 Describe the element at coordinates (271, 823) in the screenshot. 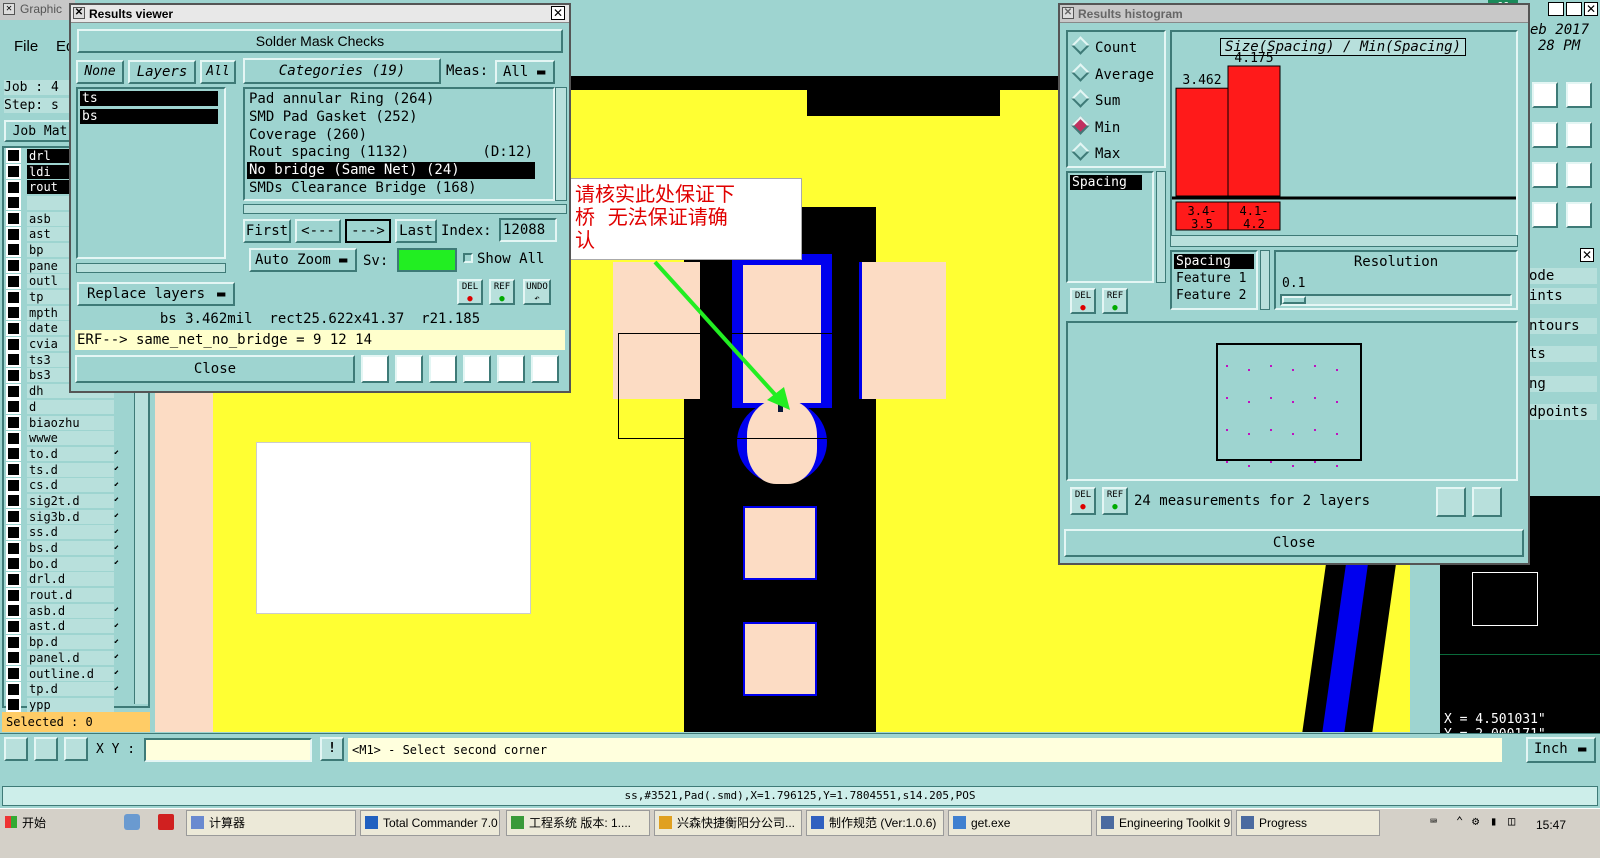

I see `taskbar-item: 计算器` at that location.